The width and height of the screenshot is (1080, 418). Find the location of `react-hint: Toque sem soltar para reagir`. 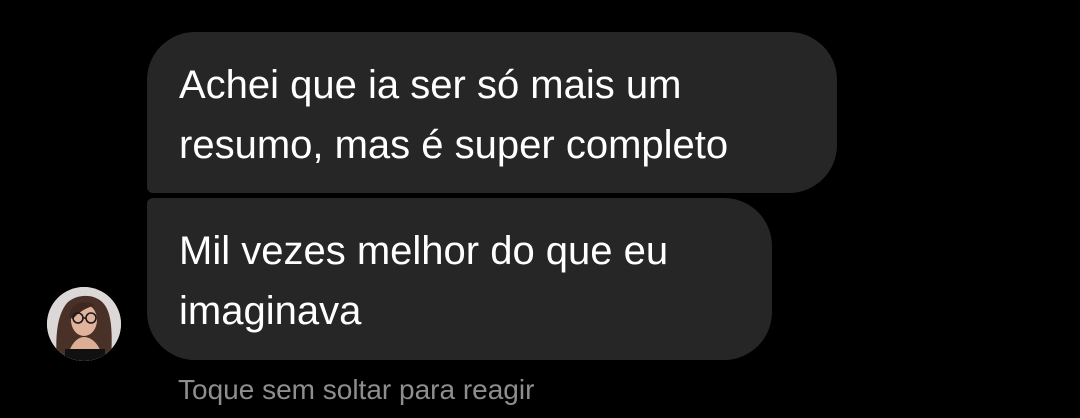

react-hint: Toque sem soltar para reagir is located at coordinates (356, 389).